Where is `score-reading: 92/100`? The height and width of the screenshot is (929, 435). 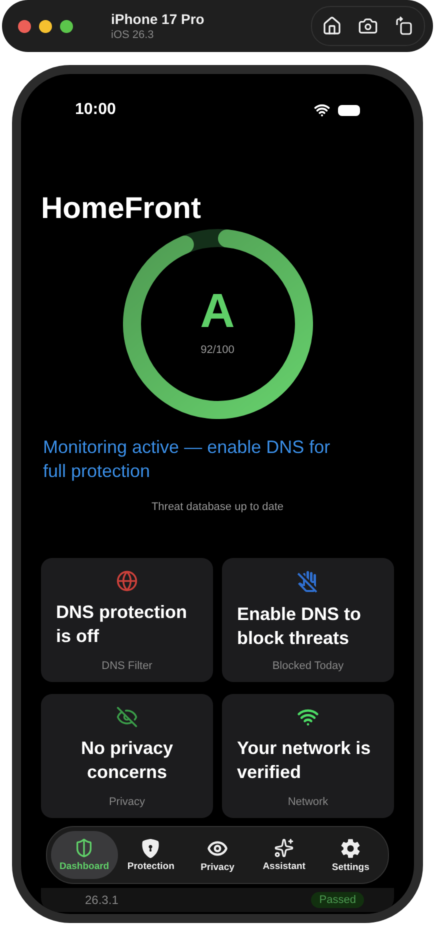
score-reading: 92/100 is located at coordinates (217, 350).